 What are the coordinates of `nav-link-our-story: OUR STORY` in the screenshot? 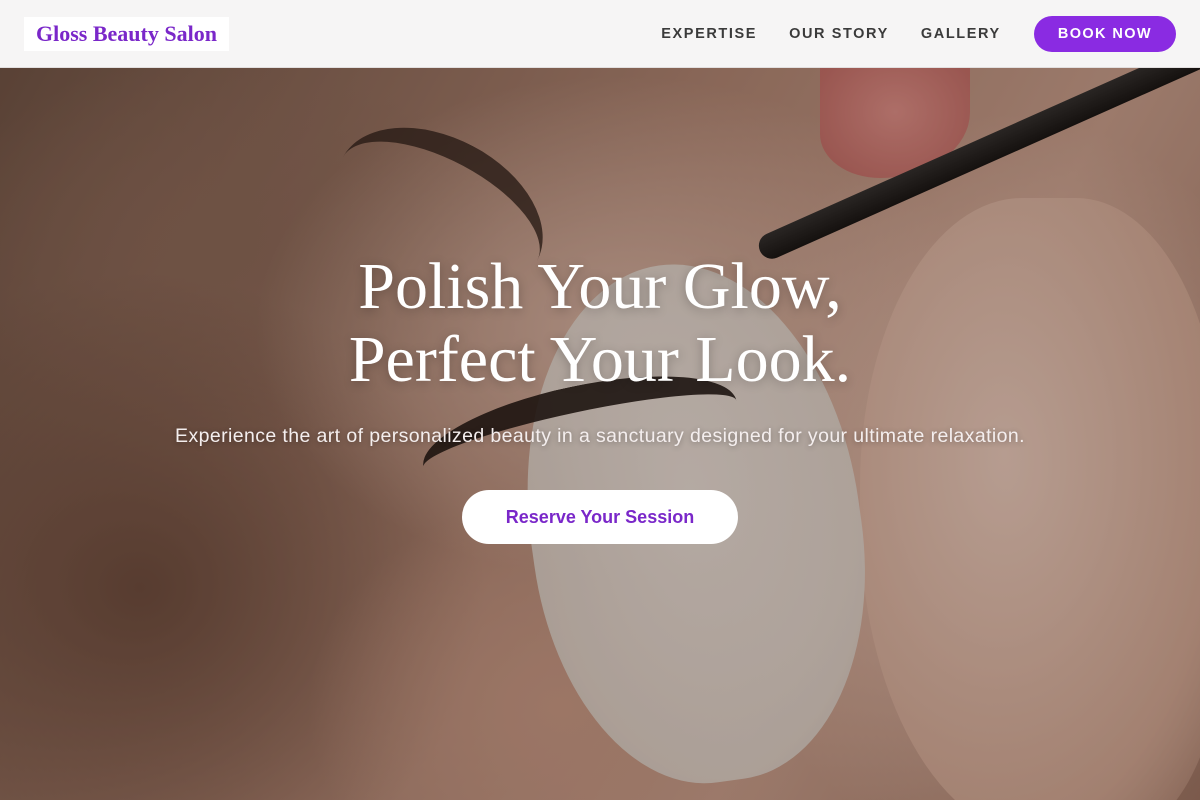 It's located at (839, 34).